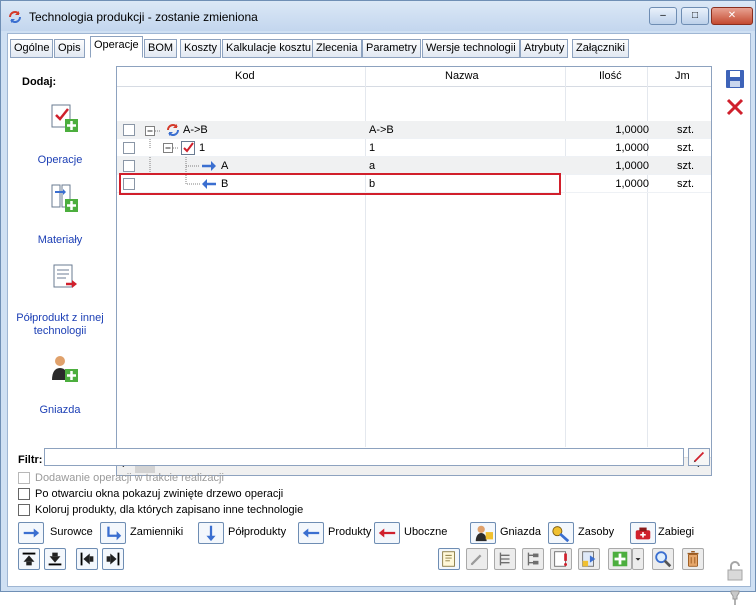 The width and height of the screenshot is (756, 608). What do you see at coordinates (64, 118) in the screenshot?
I see `operation-add-icon` at bounding box center [64, 118].